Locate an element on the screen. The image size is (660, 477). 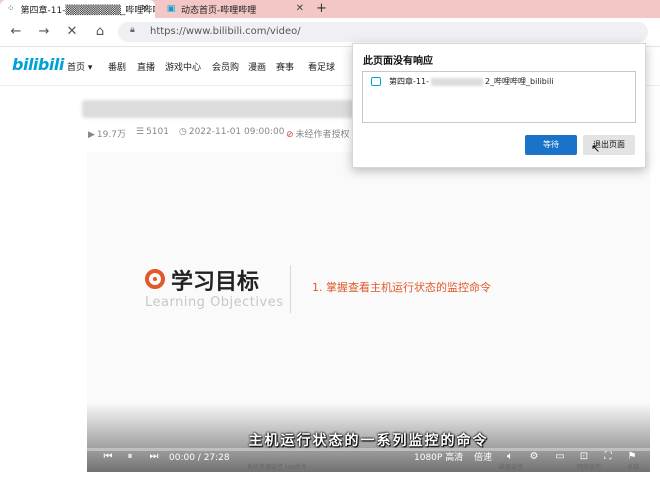
danmaku-count: ☰ 5101 is located at coordinates (152, 132).